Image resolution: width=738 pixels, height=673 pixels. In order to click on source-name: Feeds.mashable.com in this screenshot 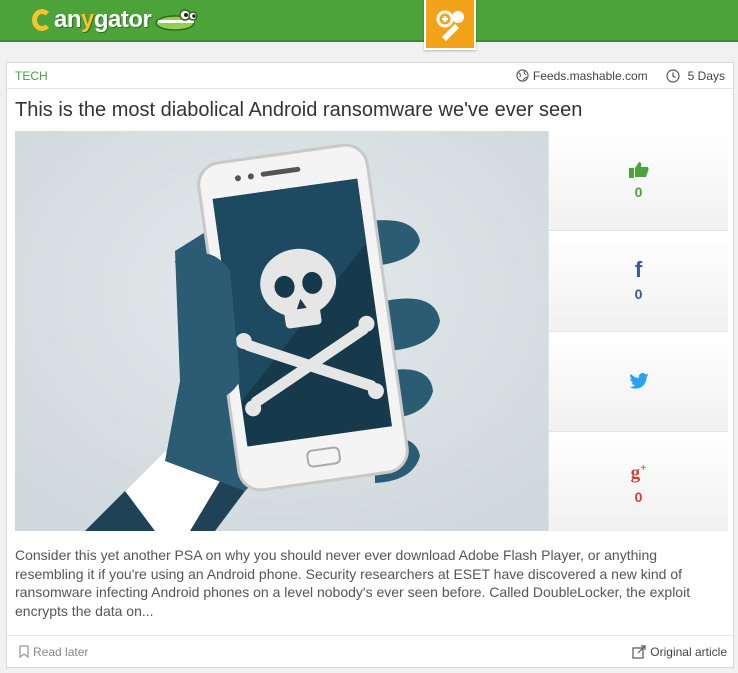, I will do `click(590, 75)`.